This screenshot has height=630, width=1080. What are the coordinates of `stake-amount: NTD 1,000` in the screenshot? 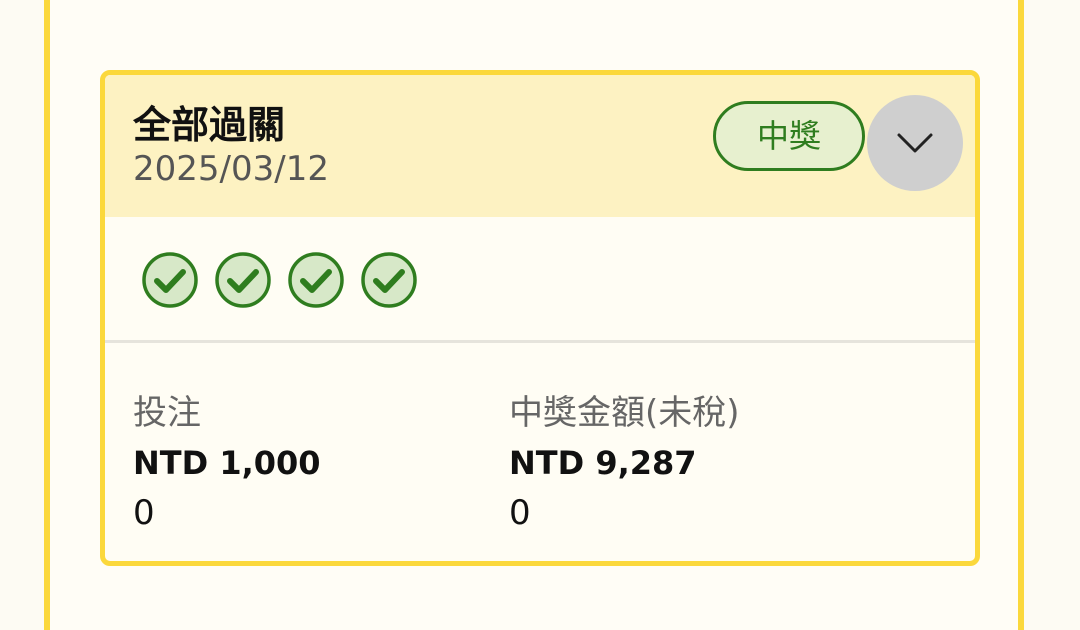 It's located at (227, 463).